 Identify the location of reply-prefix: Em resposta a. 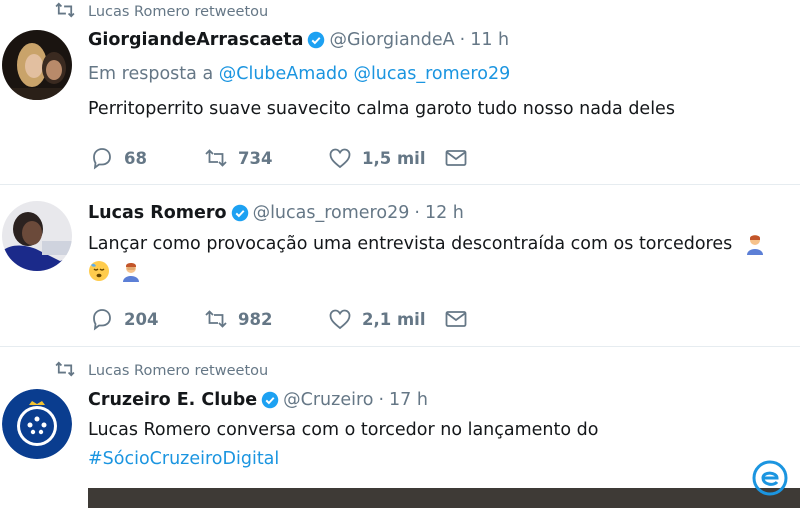
(151, 74).